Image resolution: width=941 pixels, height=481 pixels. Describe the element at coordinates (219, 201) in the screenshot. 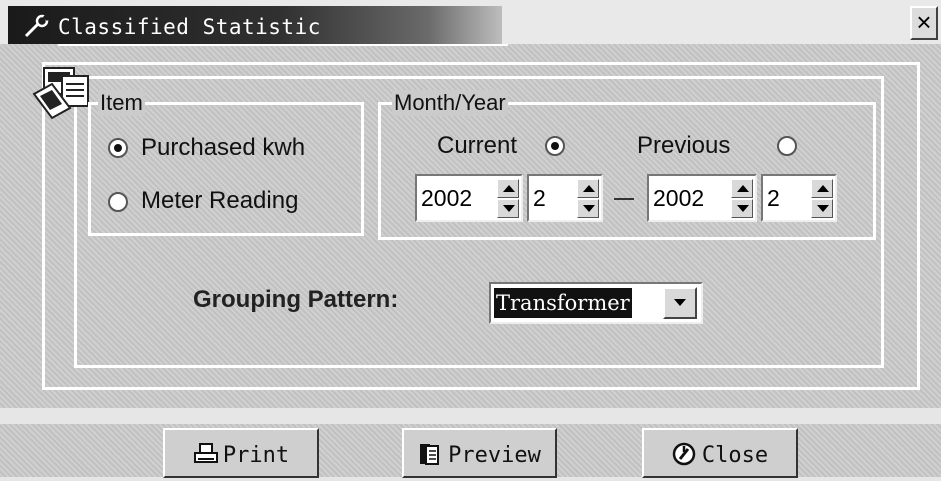

I see `meter-reading-label: Meter Reading` at that location.